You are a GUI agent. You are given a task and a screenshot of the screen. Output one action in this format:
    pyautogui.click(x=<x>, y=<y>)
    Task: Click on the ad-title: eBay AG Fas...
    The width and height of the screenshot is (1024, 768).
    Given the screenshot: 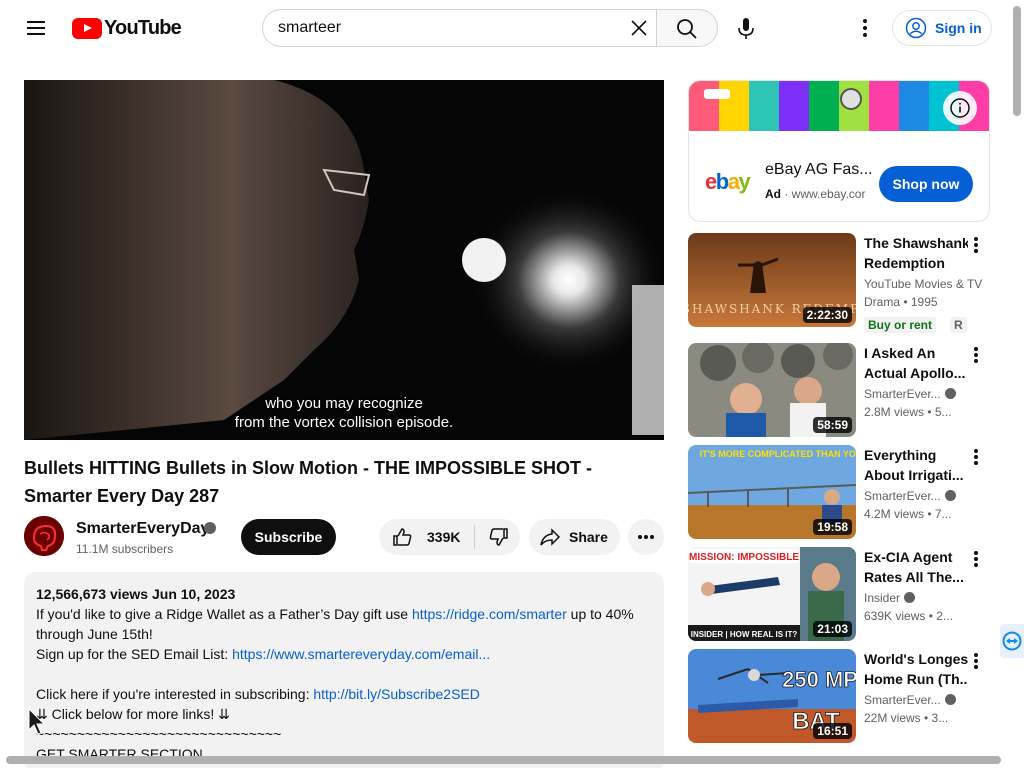 What is the action you would take?
    pyautogui.click(x=819, y=169)
    